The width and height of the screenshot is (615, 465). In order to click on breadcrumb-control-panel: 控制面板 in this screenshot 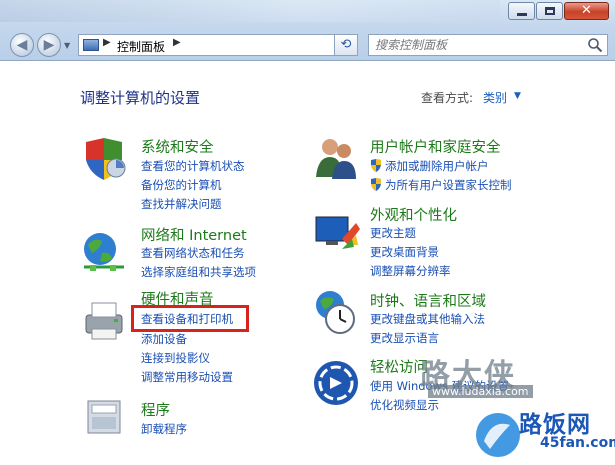, I will do `click(141, 46)`.